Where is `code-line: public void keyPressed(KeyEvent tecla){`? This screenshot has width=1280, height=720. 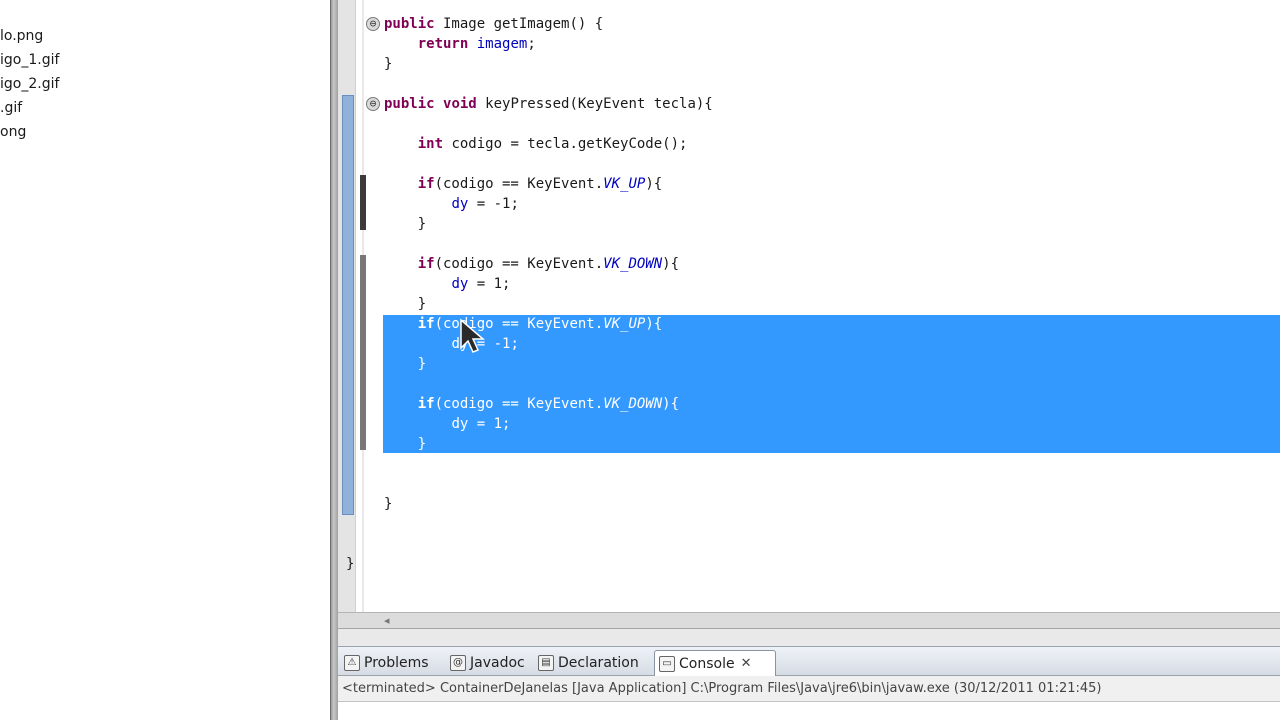 code-line: public void keyPressed(KeyEvent tecla){ is located at coordinates (548, 104).